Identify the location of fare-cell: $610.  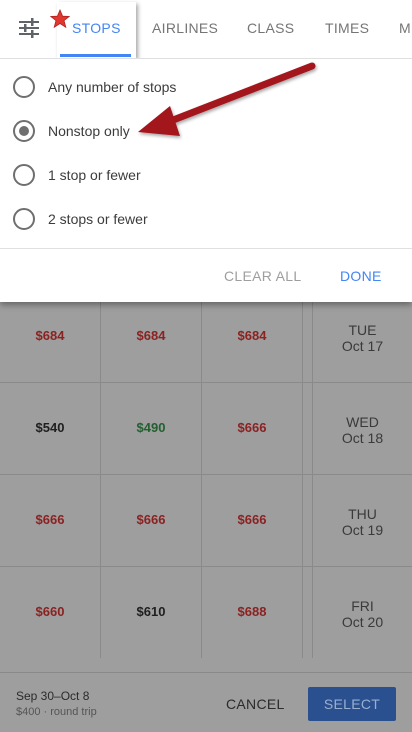
(151, 612).